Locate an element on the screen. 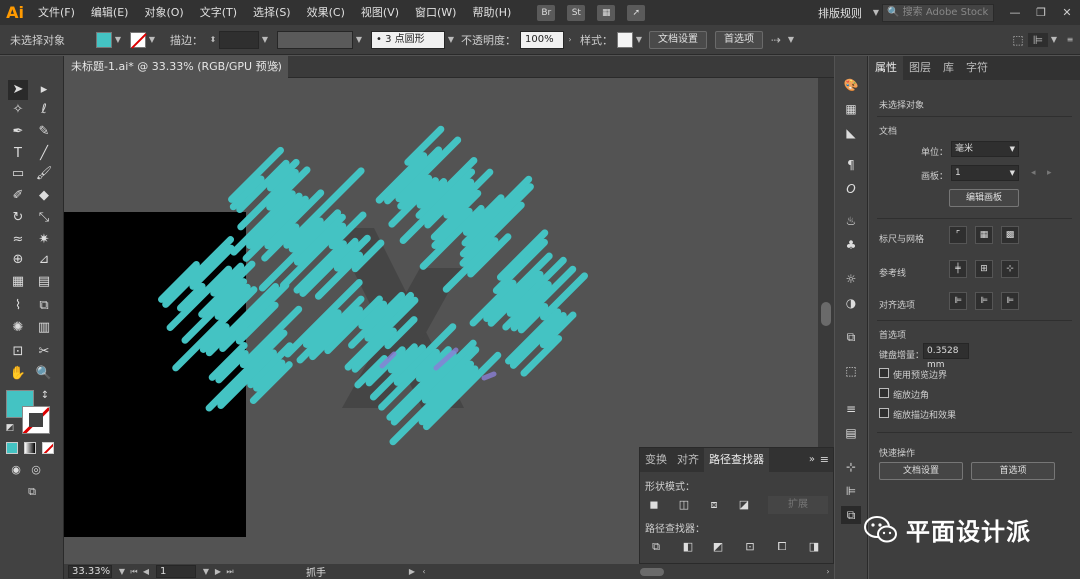 This screenshot has width=1080, height=579. default-colors-icon: ◩ is located at coordinates (10, 428).